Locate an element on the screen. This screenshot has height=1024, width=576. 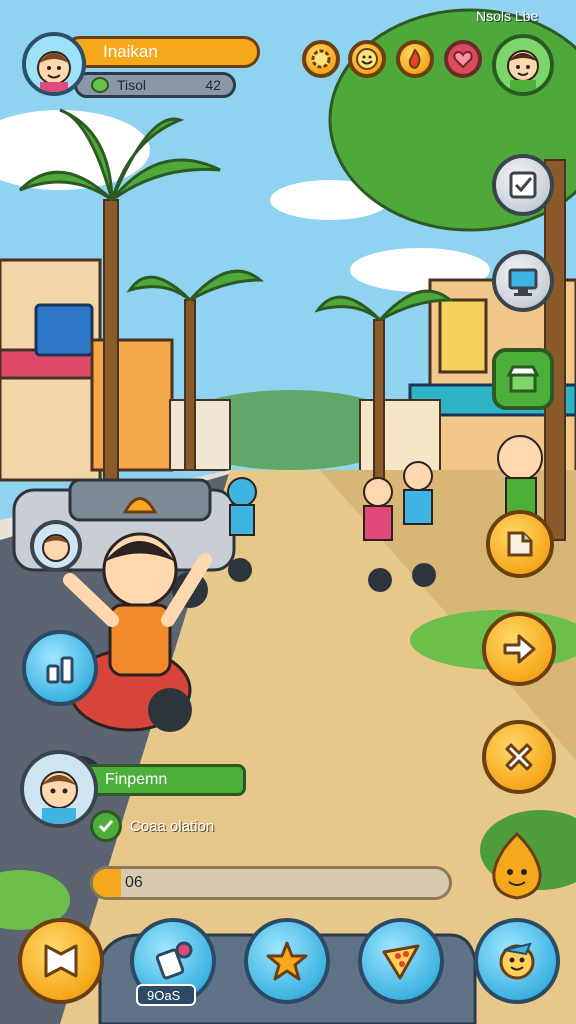
check-badge-icon is located at coordinates (106, 826).